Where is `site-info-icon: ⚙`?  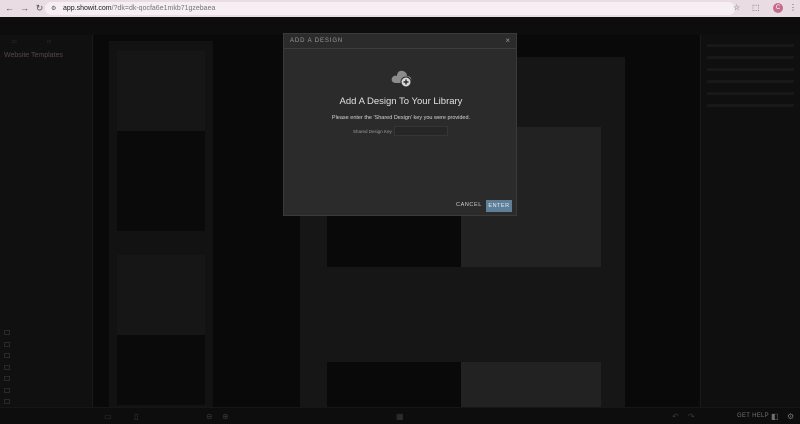 site-info-icon: ⚙ is located at coordinates (54, 8).